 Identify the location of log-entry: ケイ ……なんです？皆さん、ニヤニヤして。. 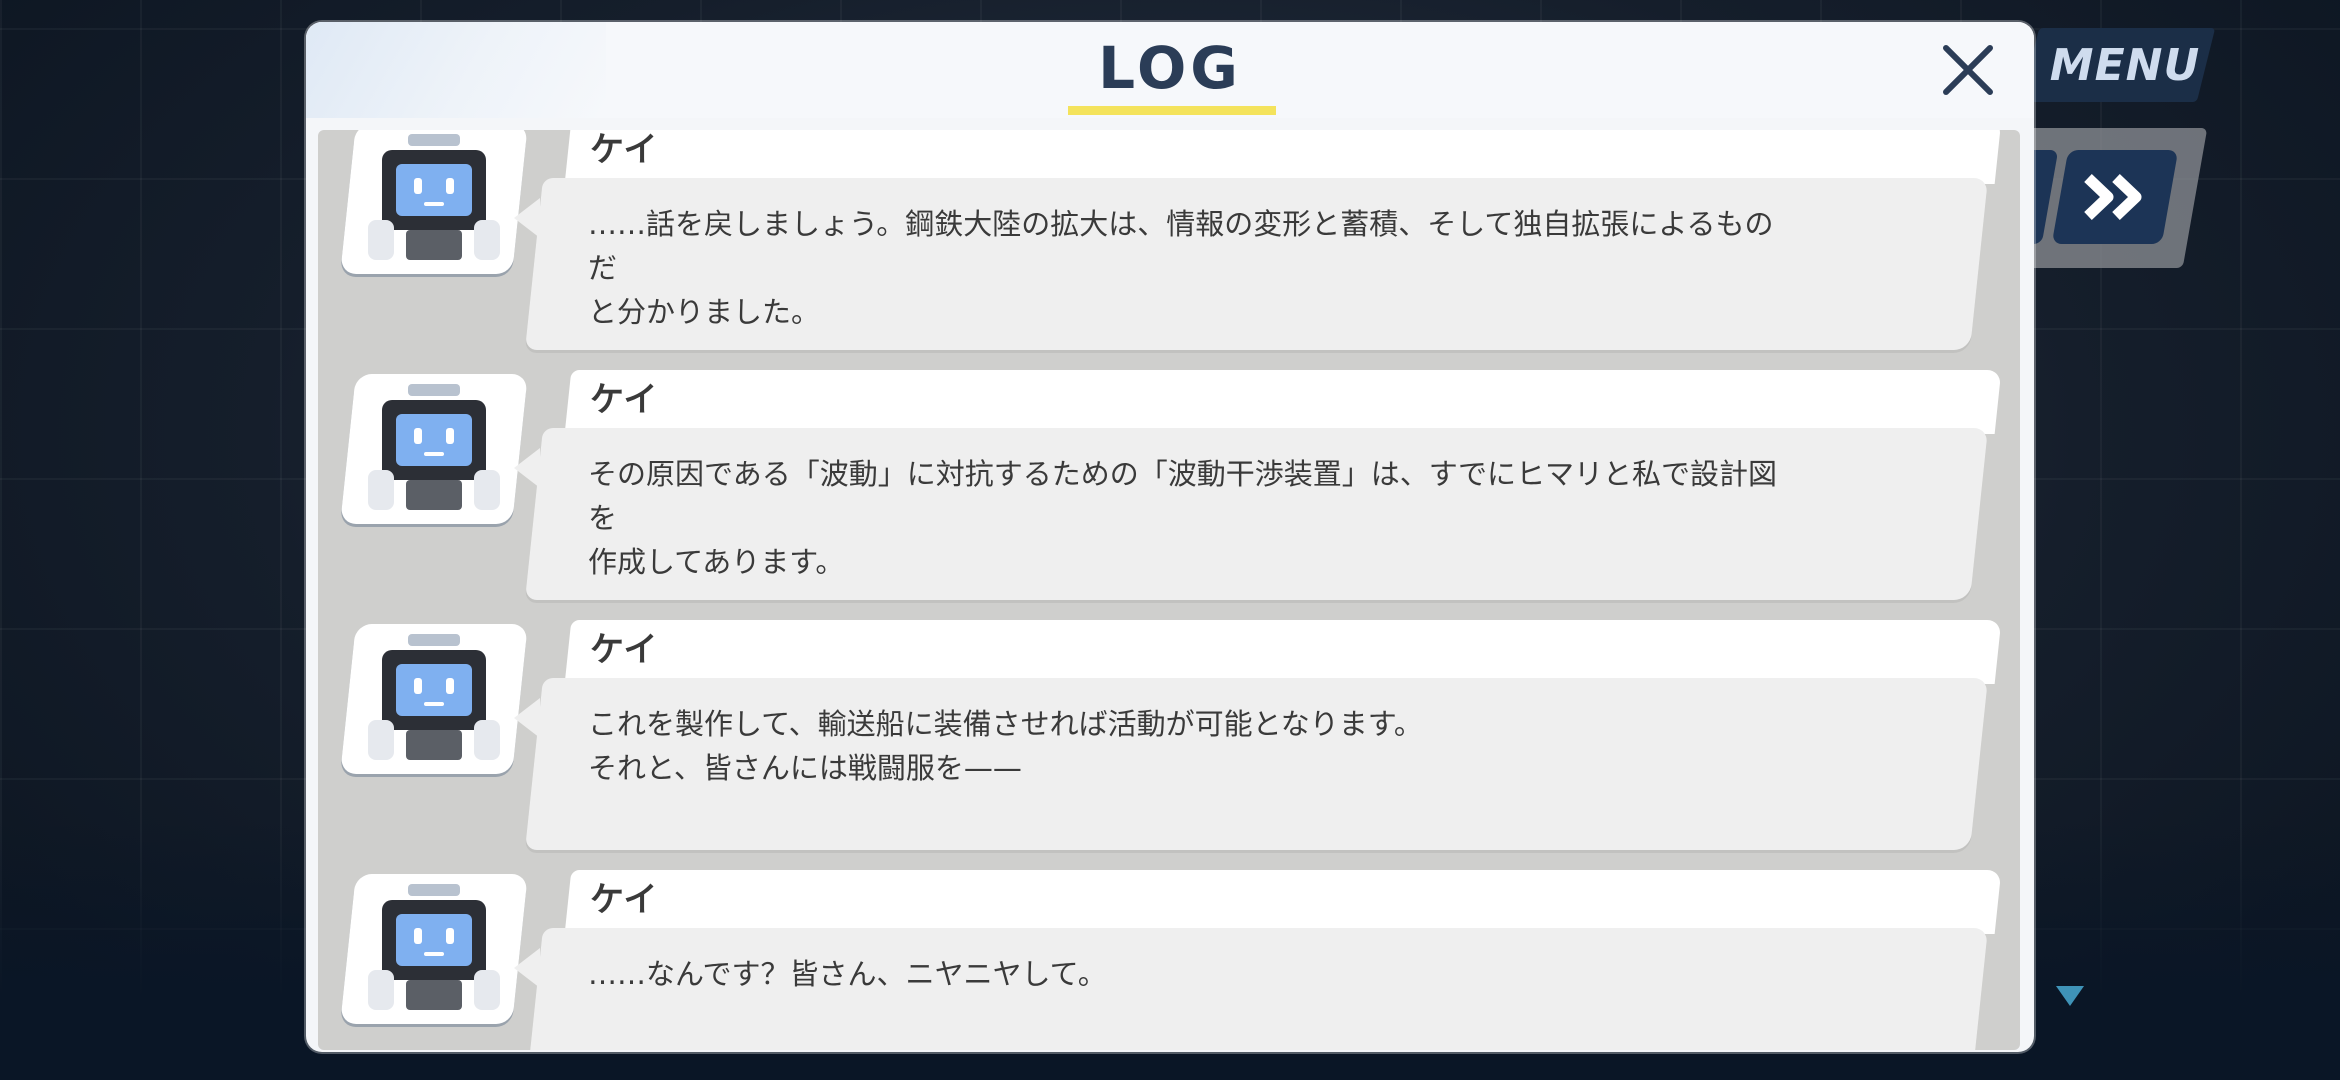
(1169, 960).